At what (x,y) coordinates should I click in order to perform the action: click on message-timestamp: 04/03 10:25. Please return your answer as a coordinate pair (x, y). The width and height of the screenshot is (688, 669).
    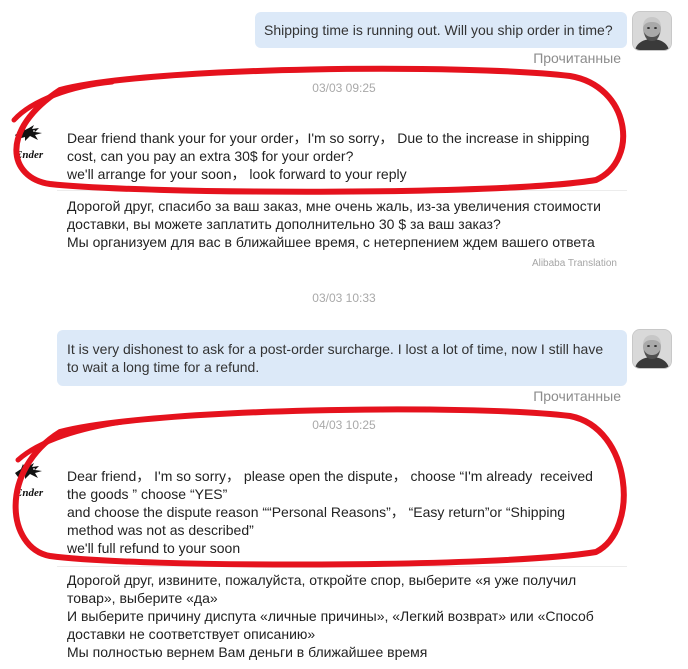
    Looking at the image, I should click on (344, 425).